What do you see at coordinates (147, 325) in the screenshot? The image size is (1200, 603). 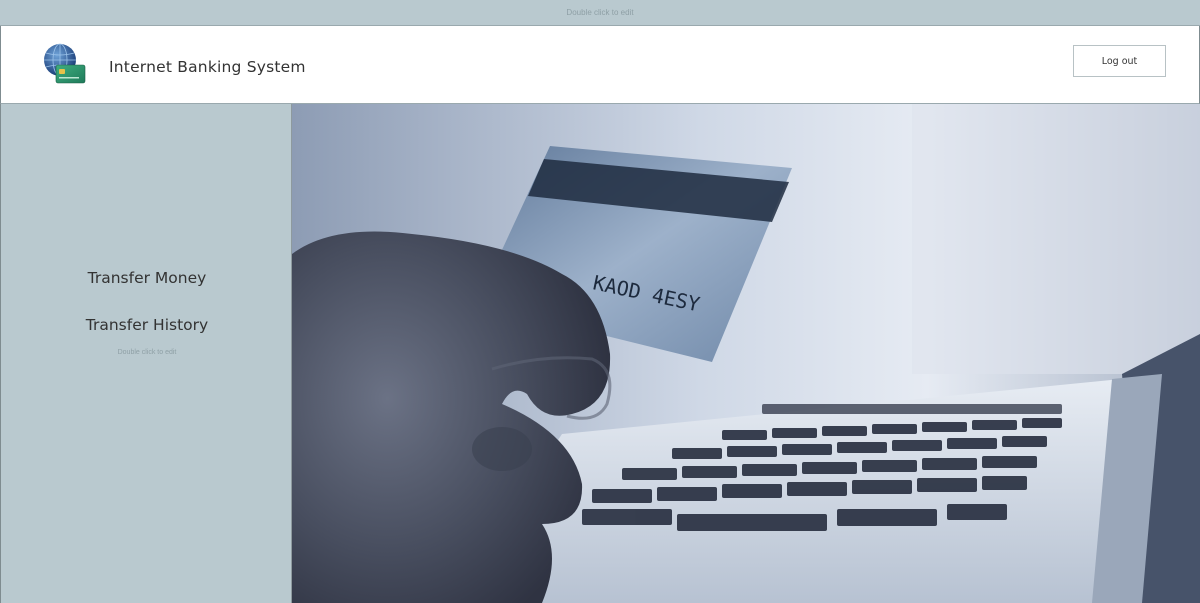 I see `sidebar-item-transfer-history: Transfer History` at bounding box center [147, 325].